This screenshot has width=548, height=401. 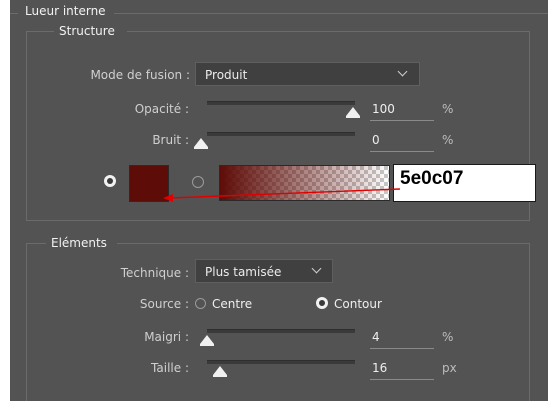 I want to click on elements-border-top-left, so click(x=36, y=243).